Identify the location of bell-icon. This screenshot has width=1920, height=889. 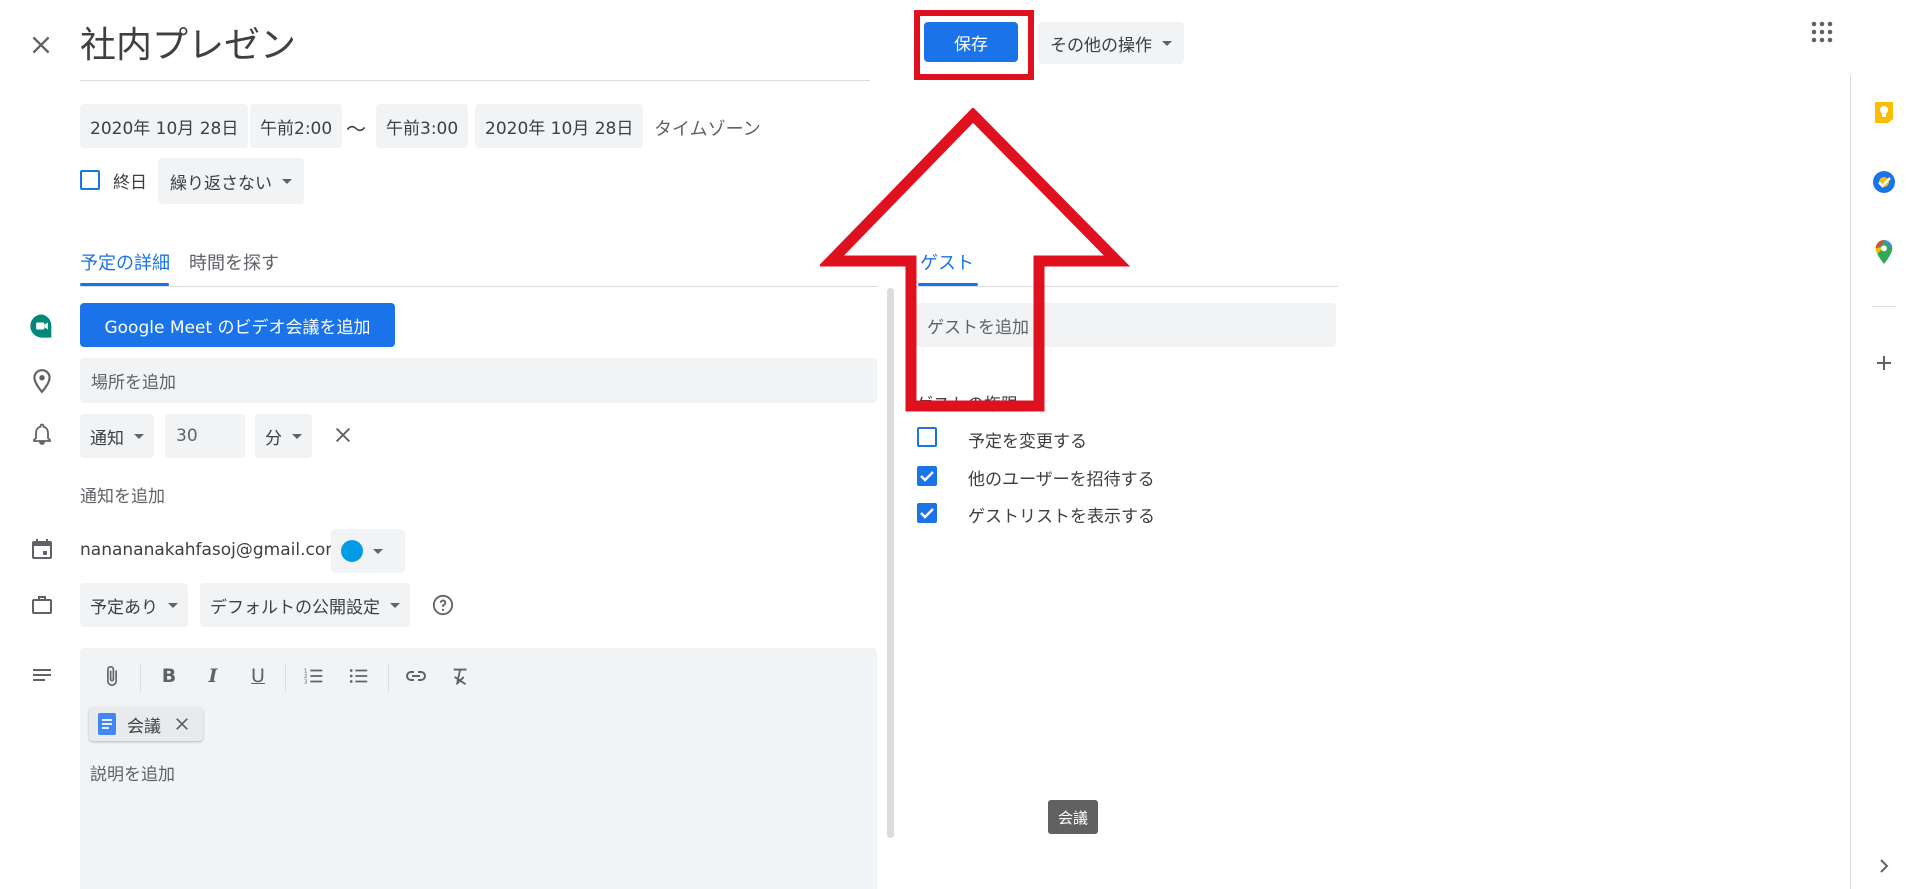
(42, 434).